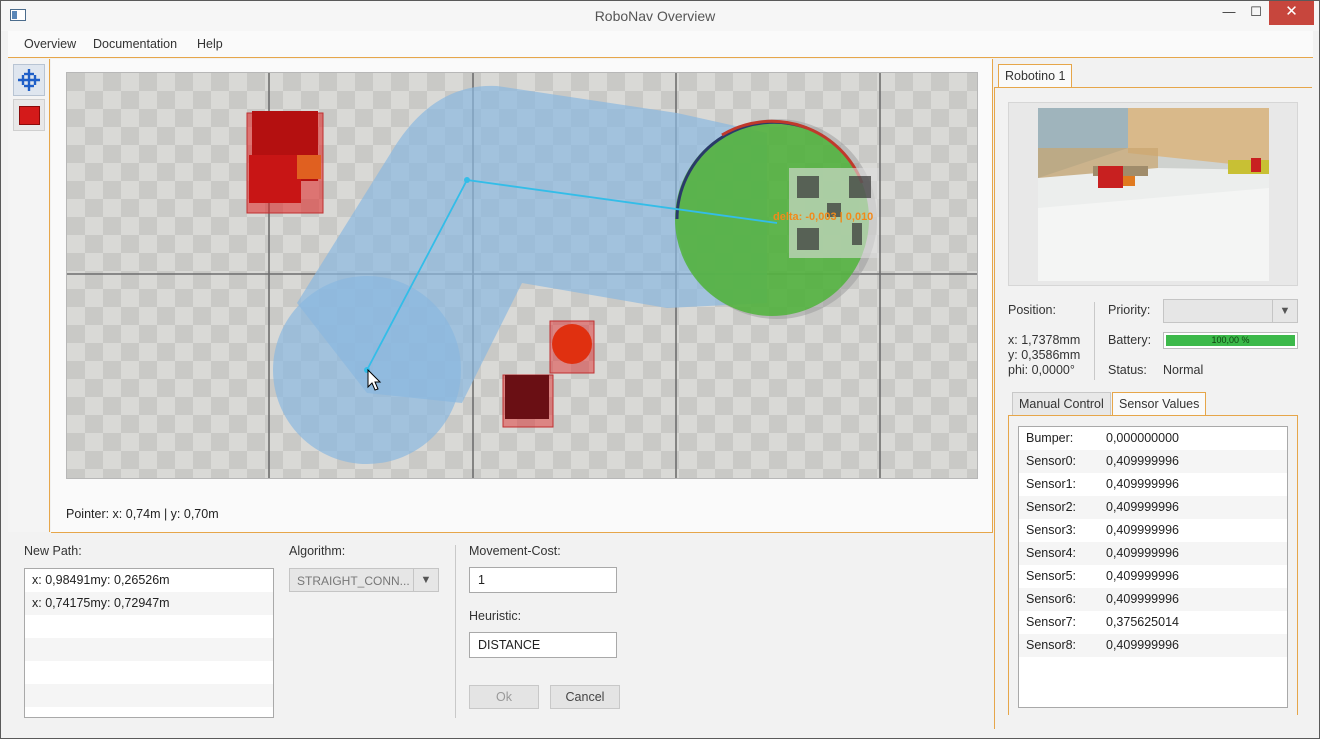 Image resolution: width=1320 pixels, height=739 pixels. What do you see at coordinates (1044, 340) in the screenshot?
I see `position-x: x: 1,7378mm` at bounding box center [1044, 340].